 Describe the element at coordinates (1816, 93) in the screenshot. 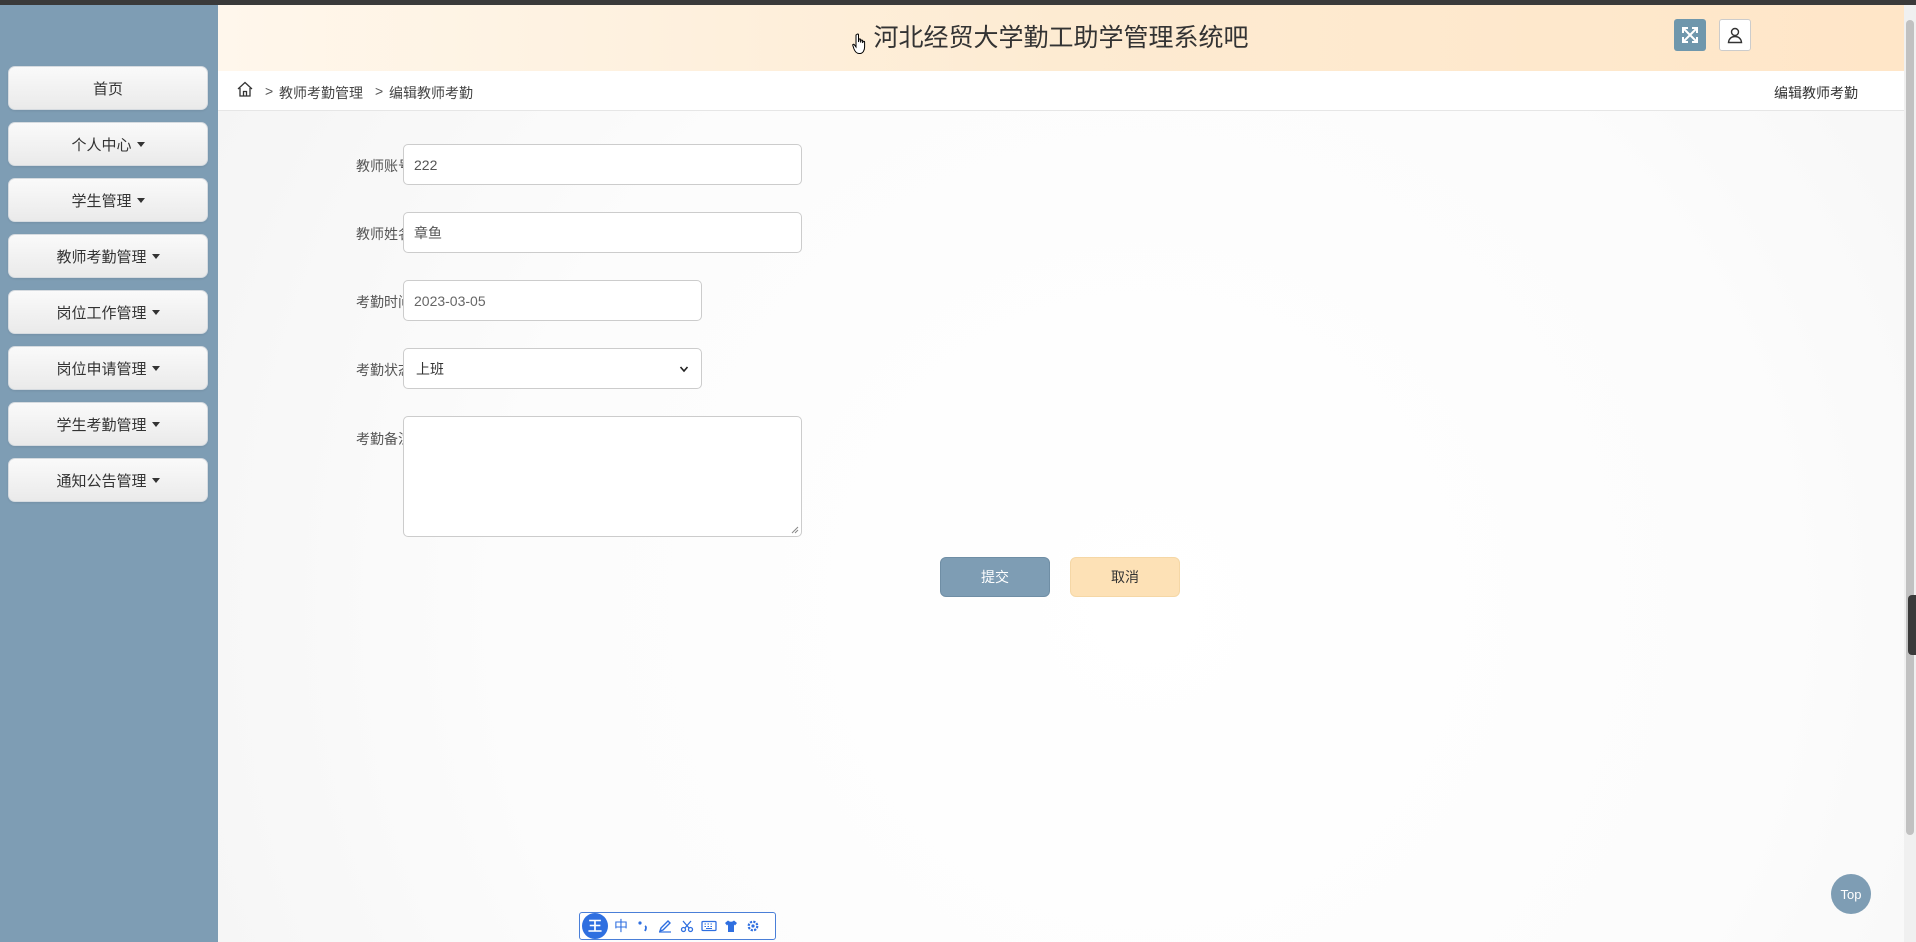

I see `page-title: 编辑教师考勤` at that location.